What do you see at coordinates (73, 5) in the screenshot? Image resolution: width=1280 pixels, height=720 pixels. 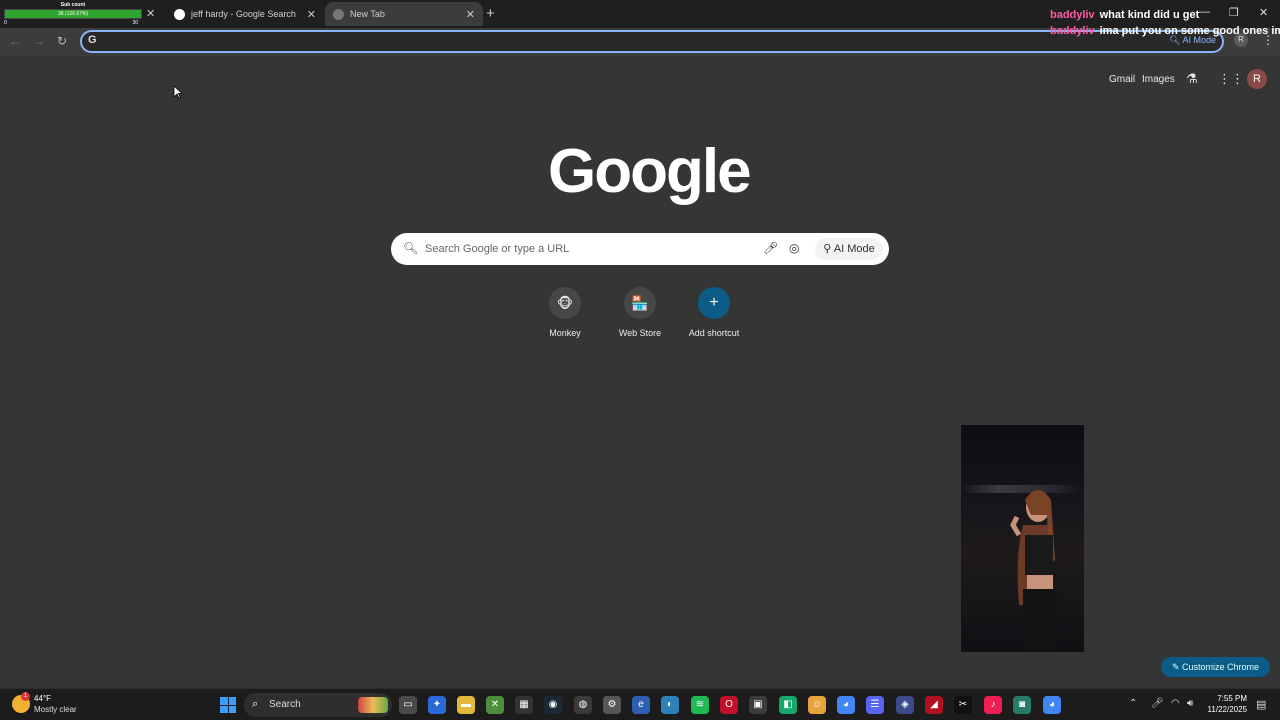 I see `sub-count-title: Sub count` at bounding box center [73, 5].